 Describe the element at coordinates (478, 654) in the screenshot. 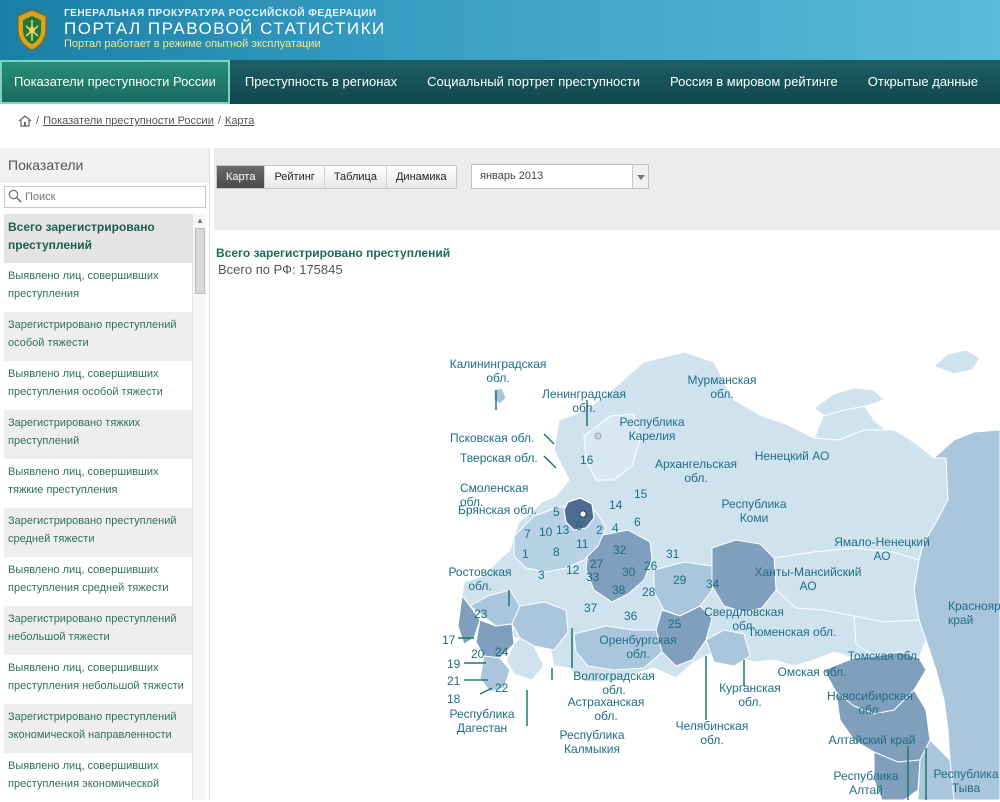

I see `region-number: 20` at that location.